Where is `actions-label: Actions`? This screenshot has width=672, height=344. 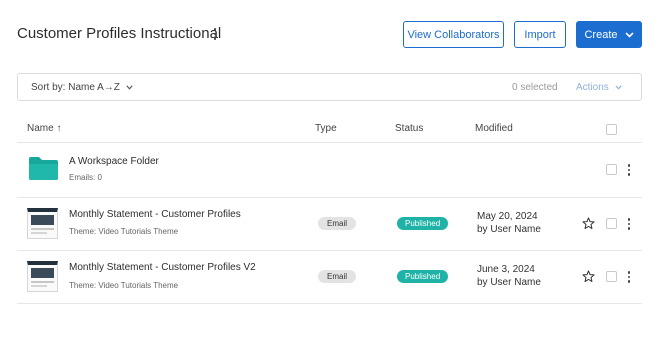 actions-label: Actions is located at coordinates (592, 87).